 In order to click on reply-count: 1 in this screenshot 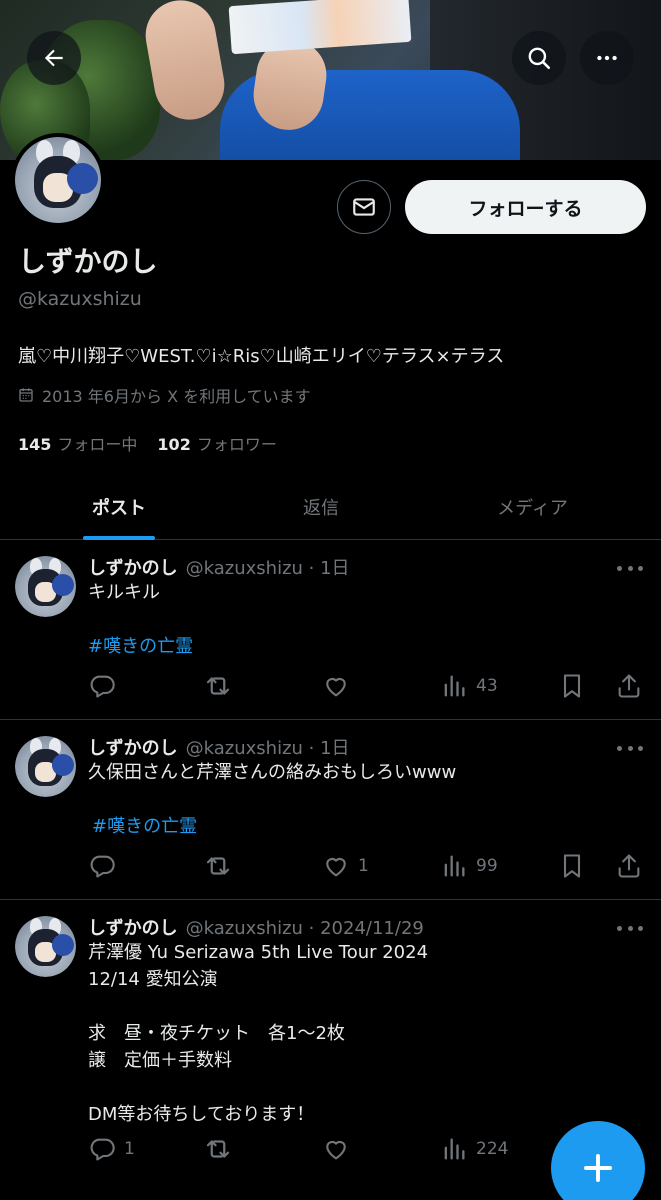, I will do `click(129, 1149)`.